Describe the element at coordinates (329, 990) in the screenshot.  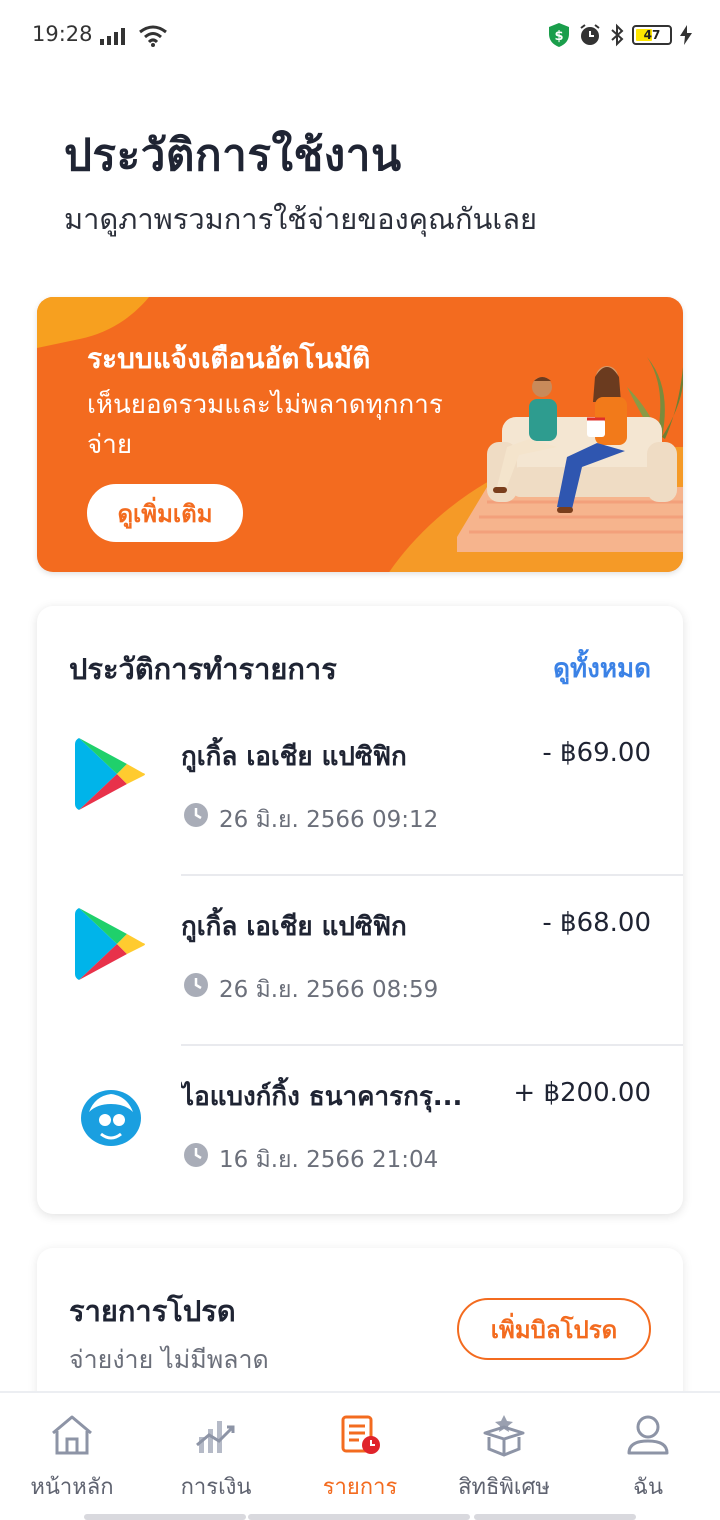
I see `transaction-date: 26 มิ.ย. 2566 08:59` at that location.